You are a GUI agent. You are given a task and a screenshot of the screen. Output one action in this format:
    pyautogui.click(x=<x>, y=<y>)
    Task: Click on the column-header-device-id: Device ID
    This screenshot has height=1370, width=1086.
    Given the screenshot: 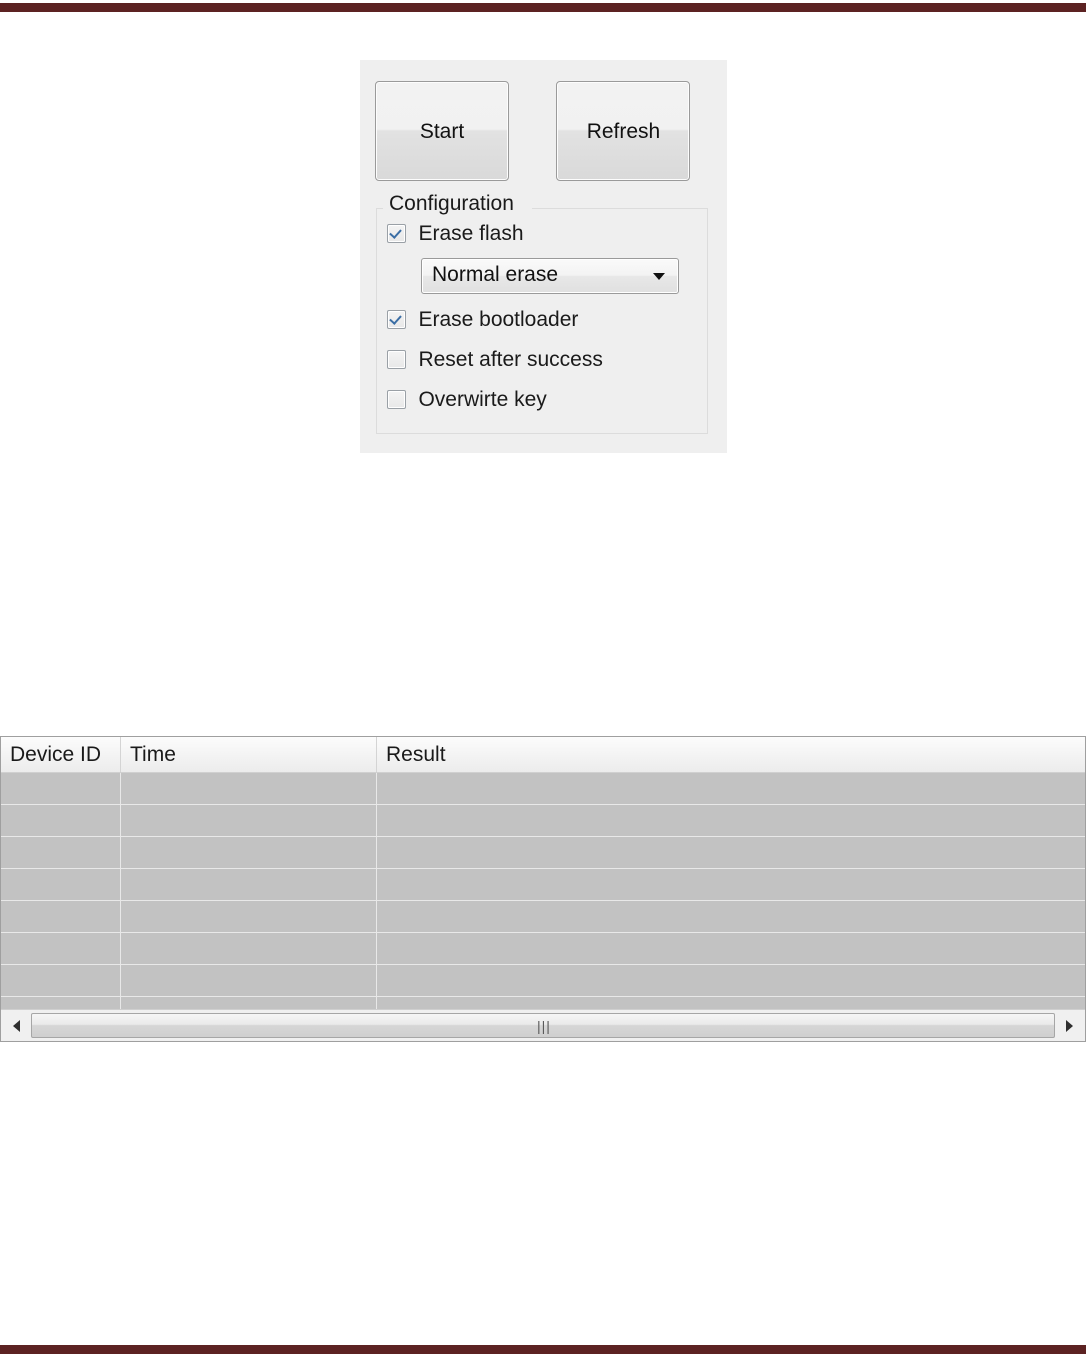 What is the action you would take?
    pyautogui.click(x=61, y=754)
    